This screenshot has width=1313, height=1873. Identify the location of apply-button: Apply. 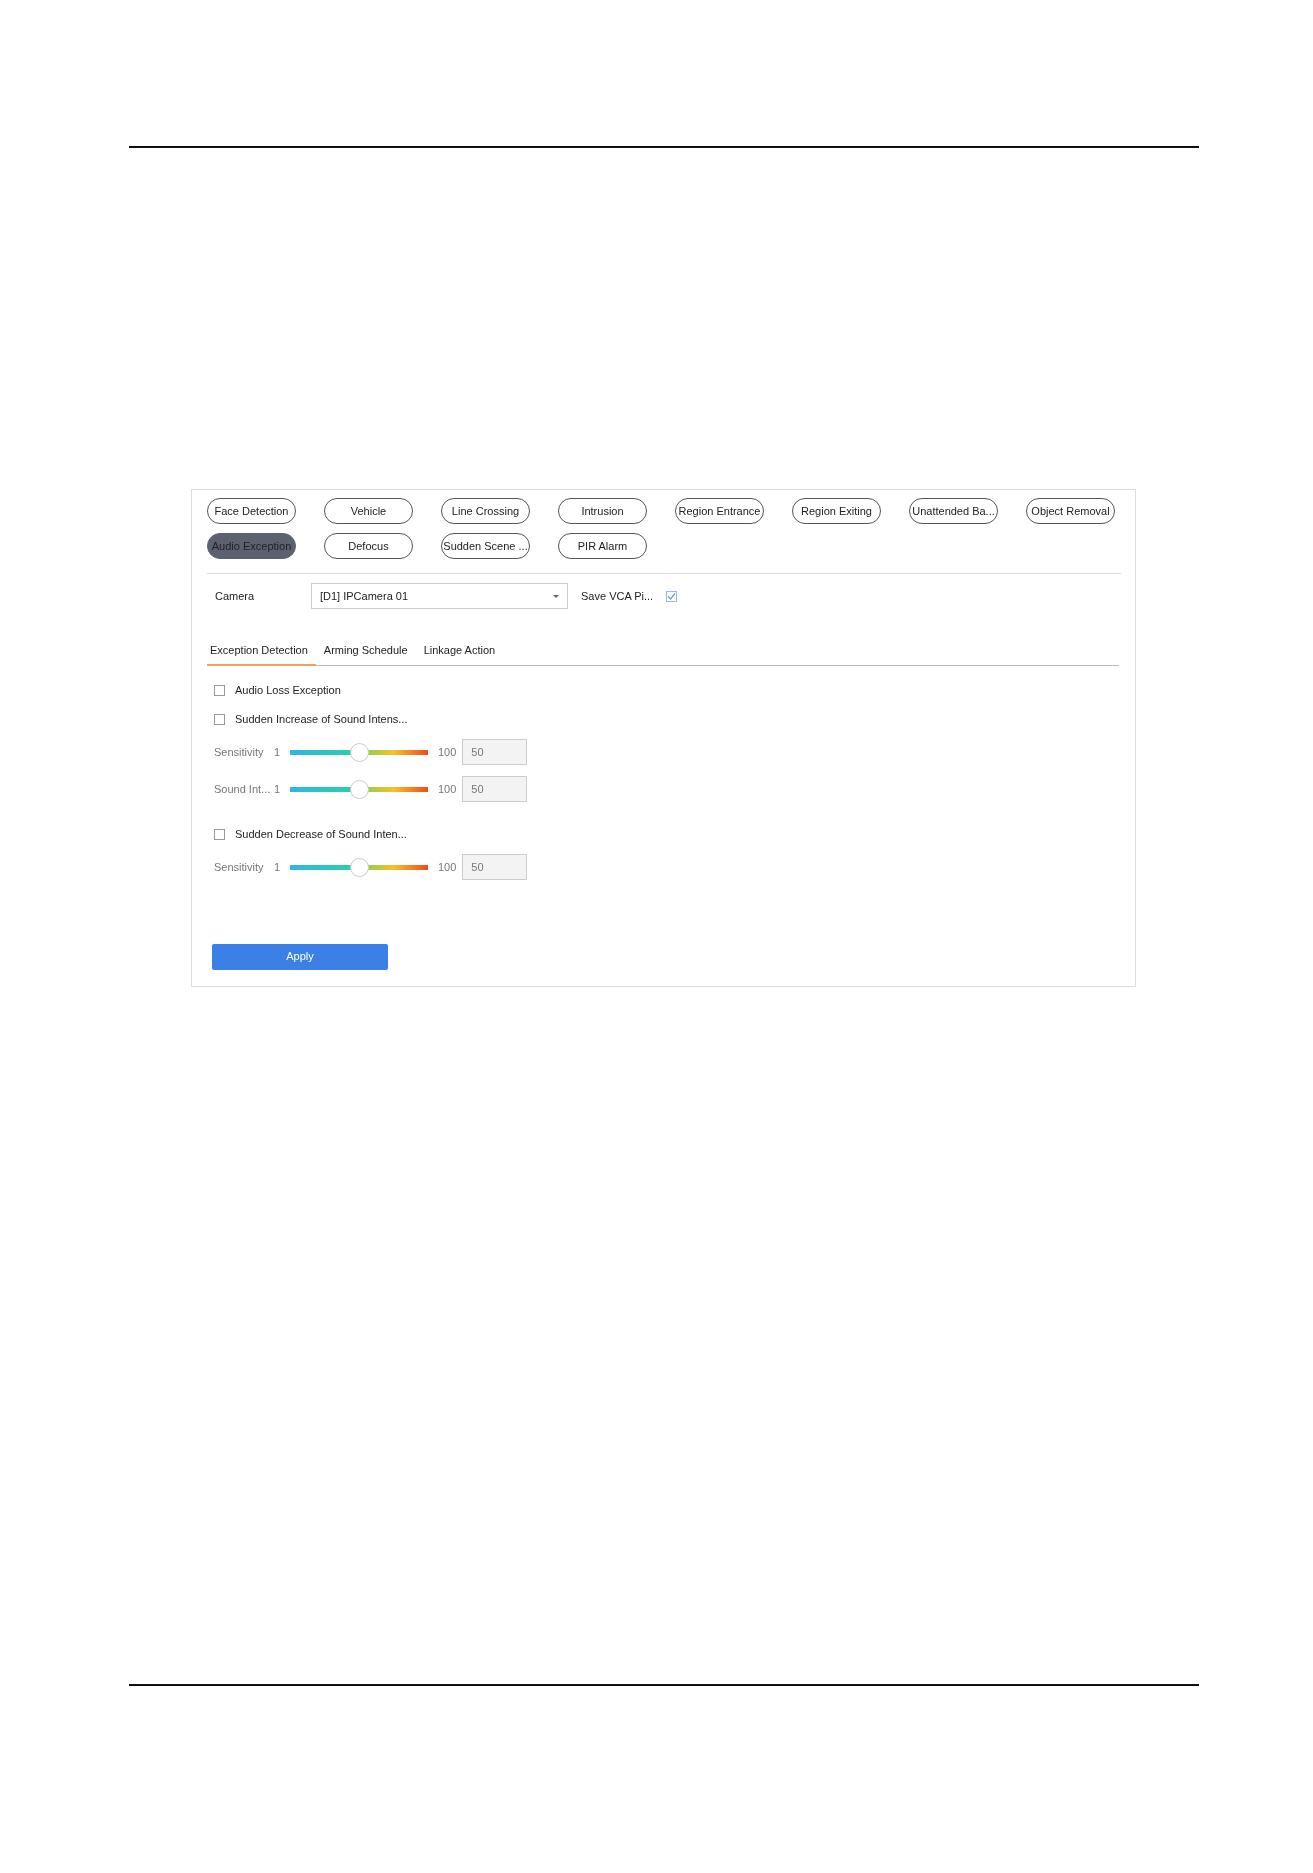
(300, 956).